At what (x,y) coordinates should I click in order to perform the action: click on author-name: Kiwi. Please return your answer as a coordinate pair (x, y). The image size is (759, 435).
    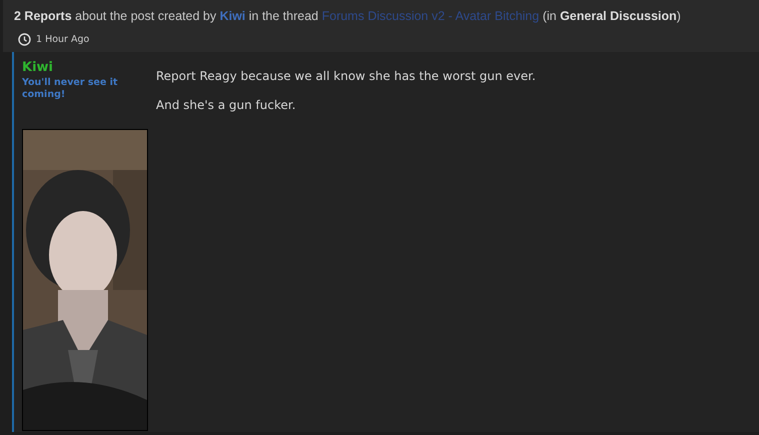
    Looking at the image, I should click on (37, 67).